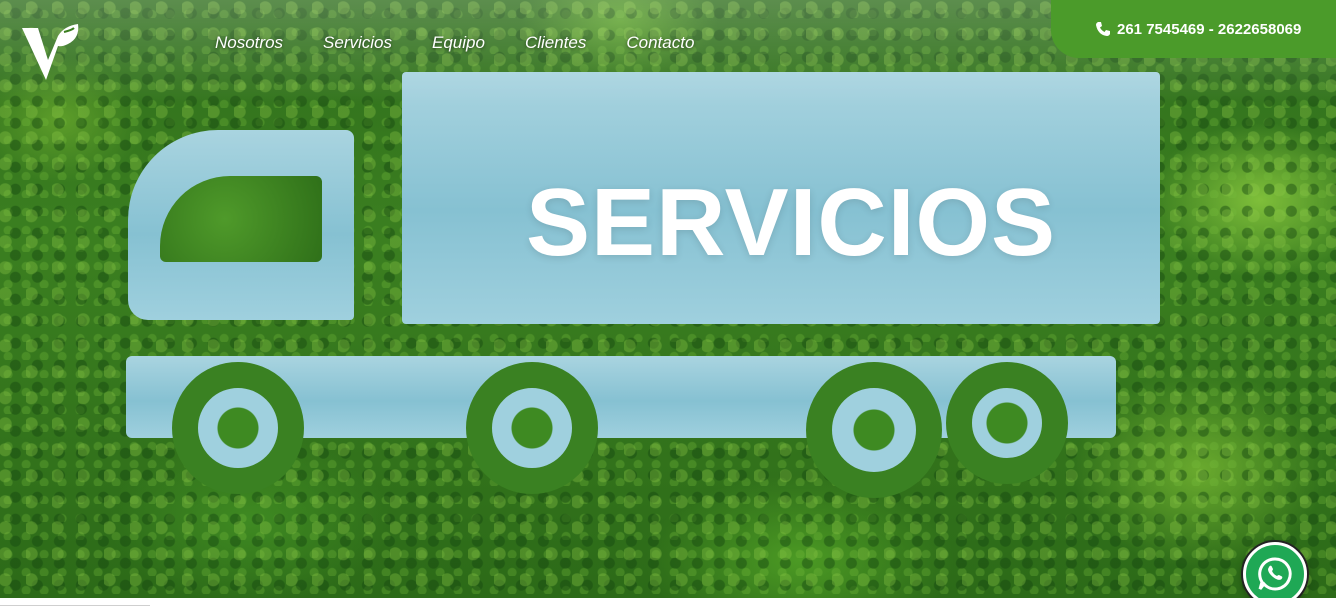  Describe the element at coordinates (357, 43) in the screenshot. I see `nav-item-servicios: Servicios` at that location.